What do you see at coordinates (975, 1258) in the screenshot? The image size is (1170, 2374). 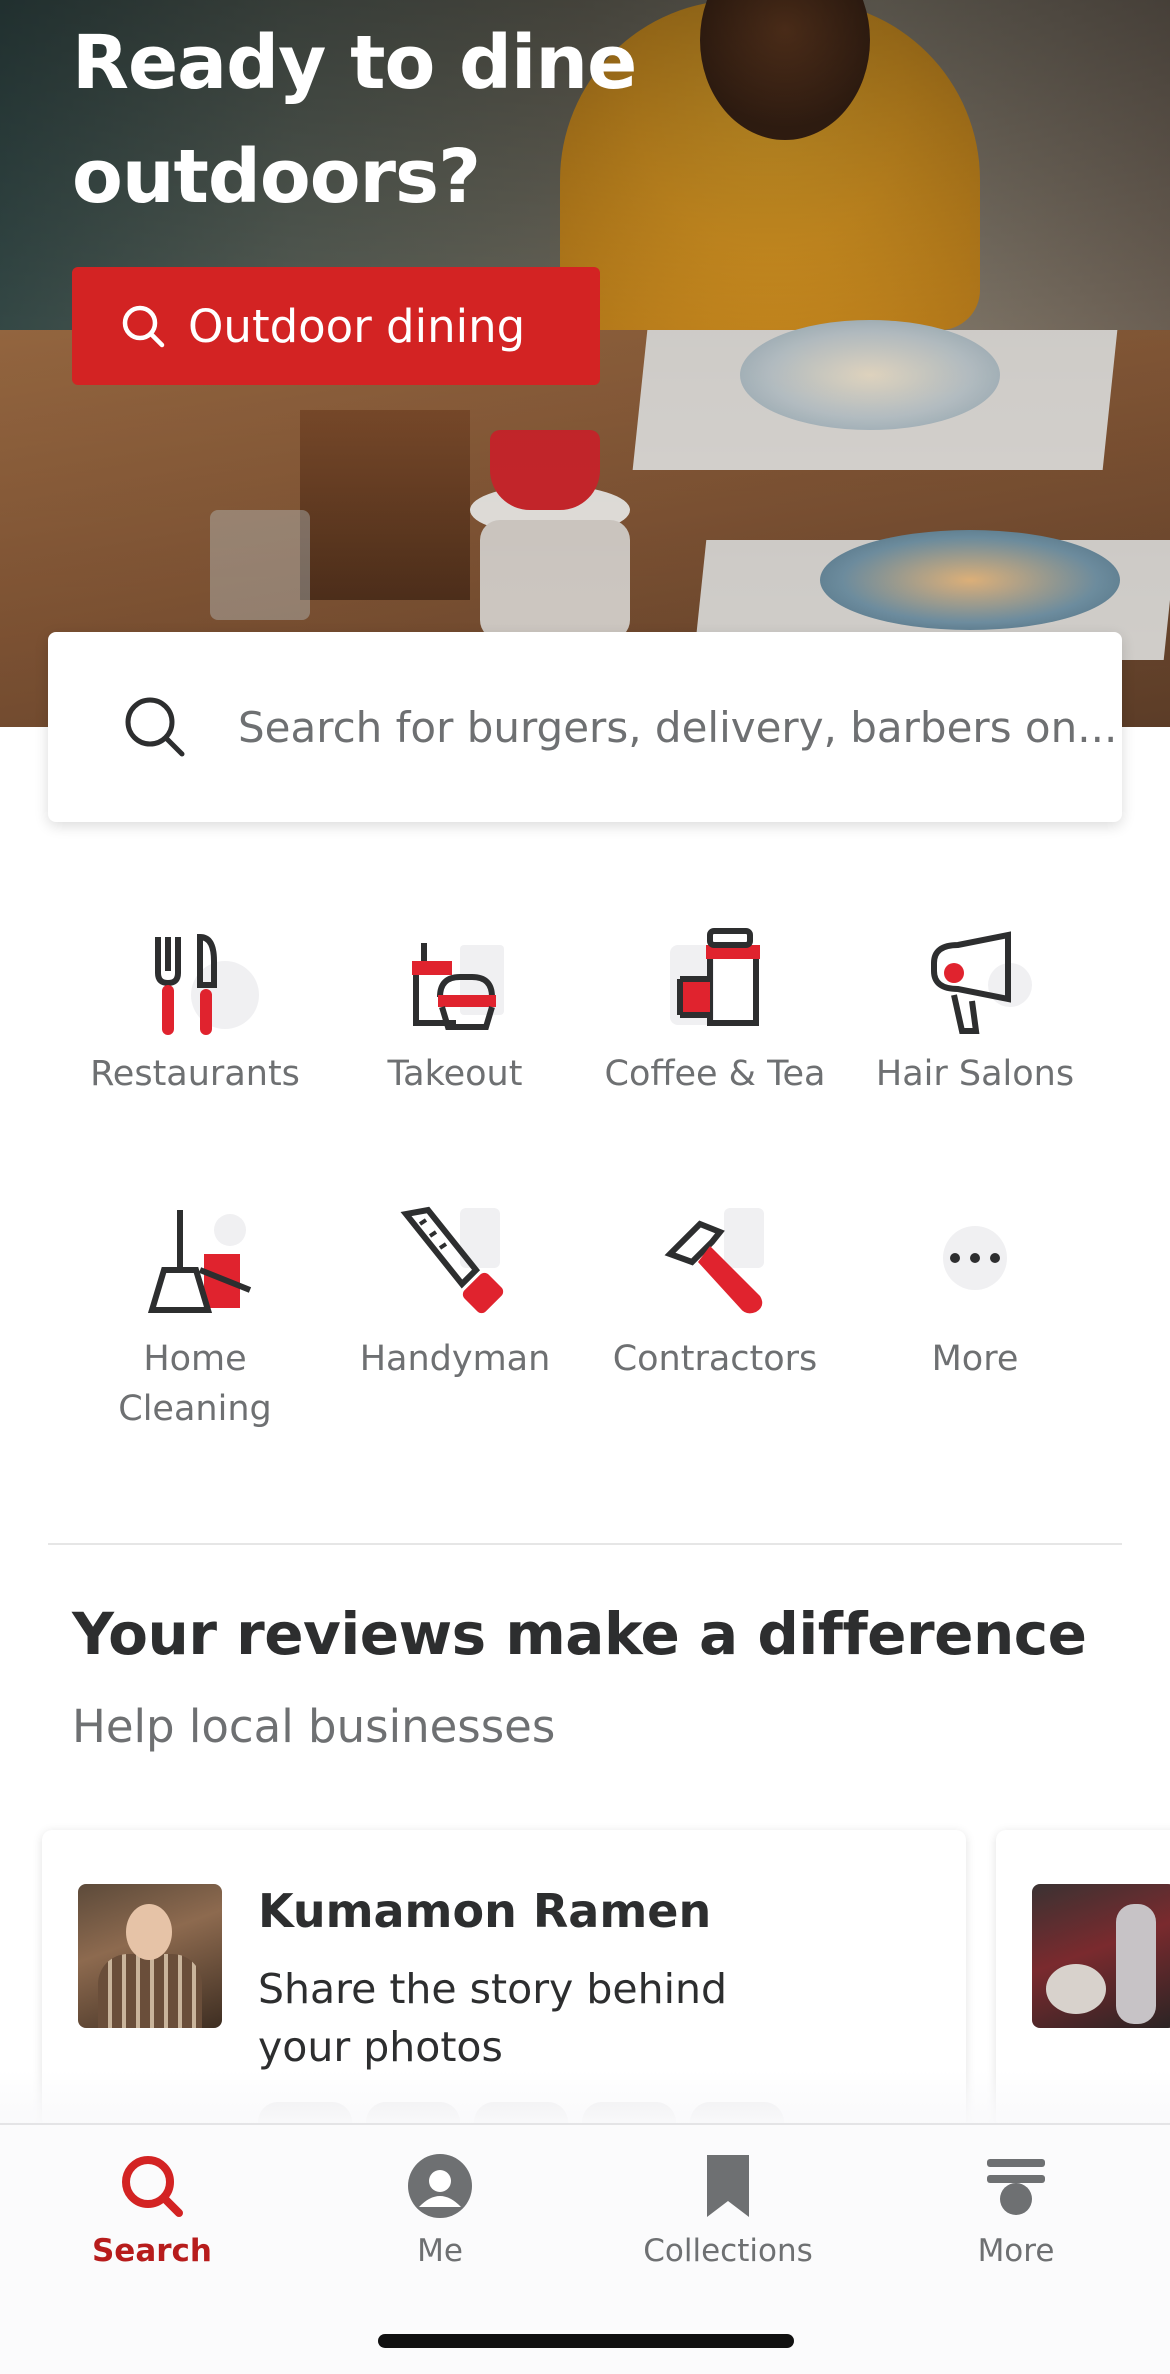 I see `more-dots-icon` at bounding box center [975, 1258].